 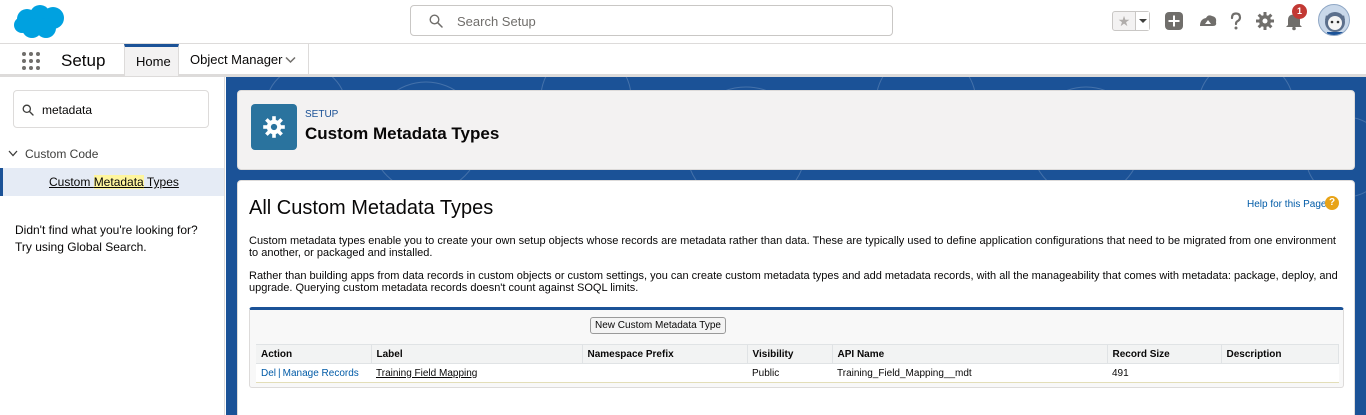 I want to click on label-cell: Training Field Mapping, so click(x=476, y=373).